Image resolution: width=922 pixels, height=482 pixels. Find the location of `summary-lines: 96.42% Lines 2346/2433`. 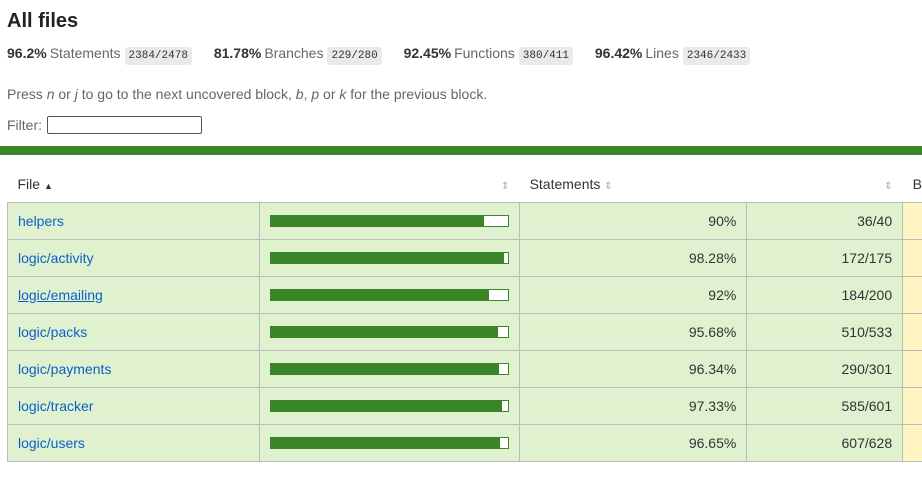

summary-lines: 96.42% Lines 2346/2433 is located at coordinates (672, 55).